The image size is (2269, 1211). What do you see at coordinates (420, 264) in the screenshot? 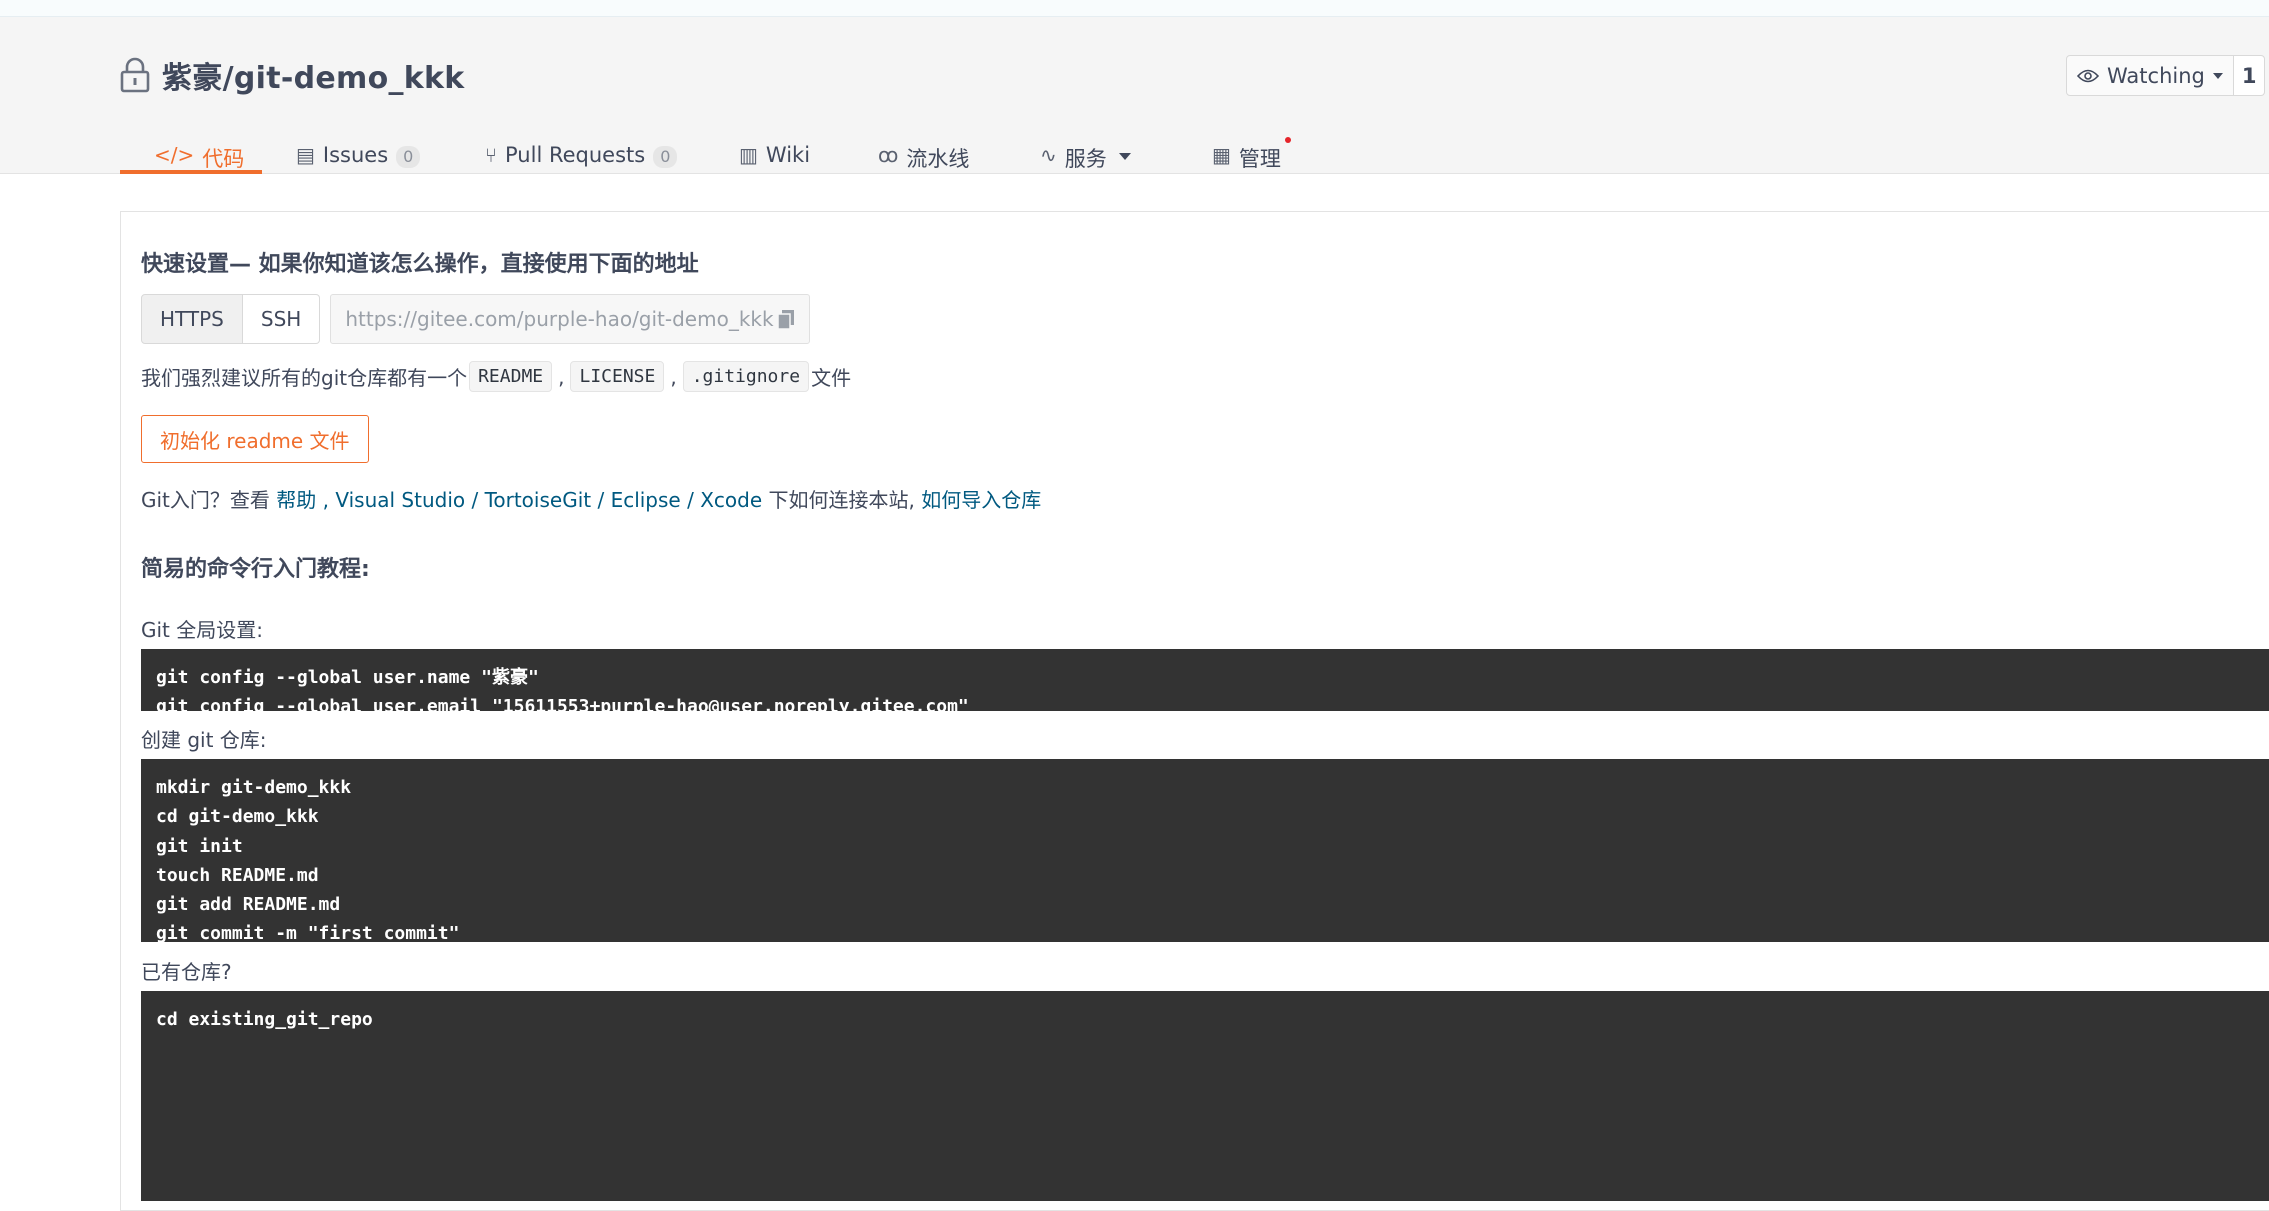
I see `quick-setup-title: 快速设置— 如果你知道该怎么操作，直接使用下面的地址` at bounding box center [420, 264].